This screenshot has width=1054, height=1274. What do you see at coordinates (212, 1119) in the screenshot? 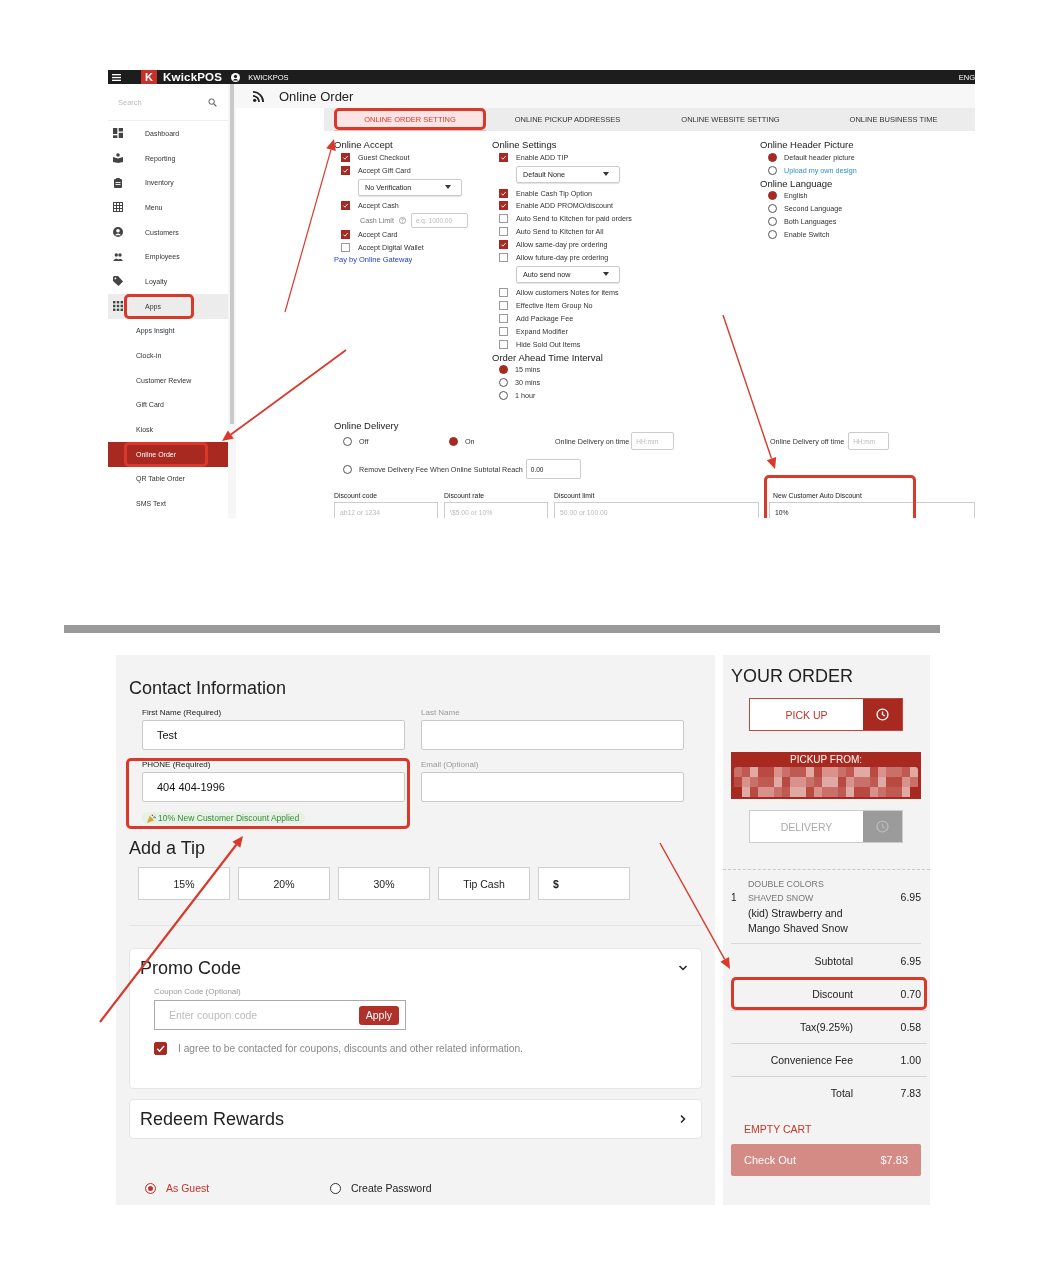
I see `card-title: Redeem Rewards` at bounding box center [212, 1119].